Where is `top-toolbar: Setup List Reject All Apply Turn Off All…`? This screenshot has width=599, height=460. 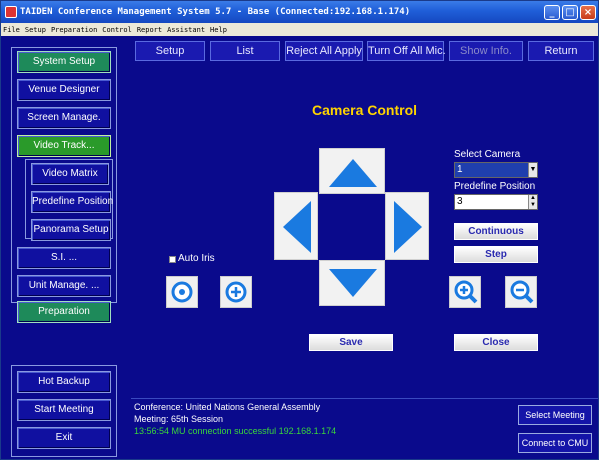 top-toolbar: Setup List Reject All Apply Turn Off All… is located at coordinates (364, 51).